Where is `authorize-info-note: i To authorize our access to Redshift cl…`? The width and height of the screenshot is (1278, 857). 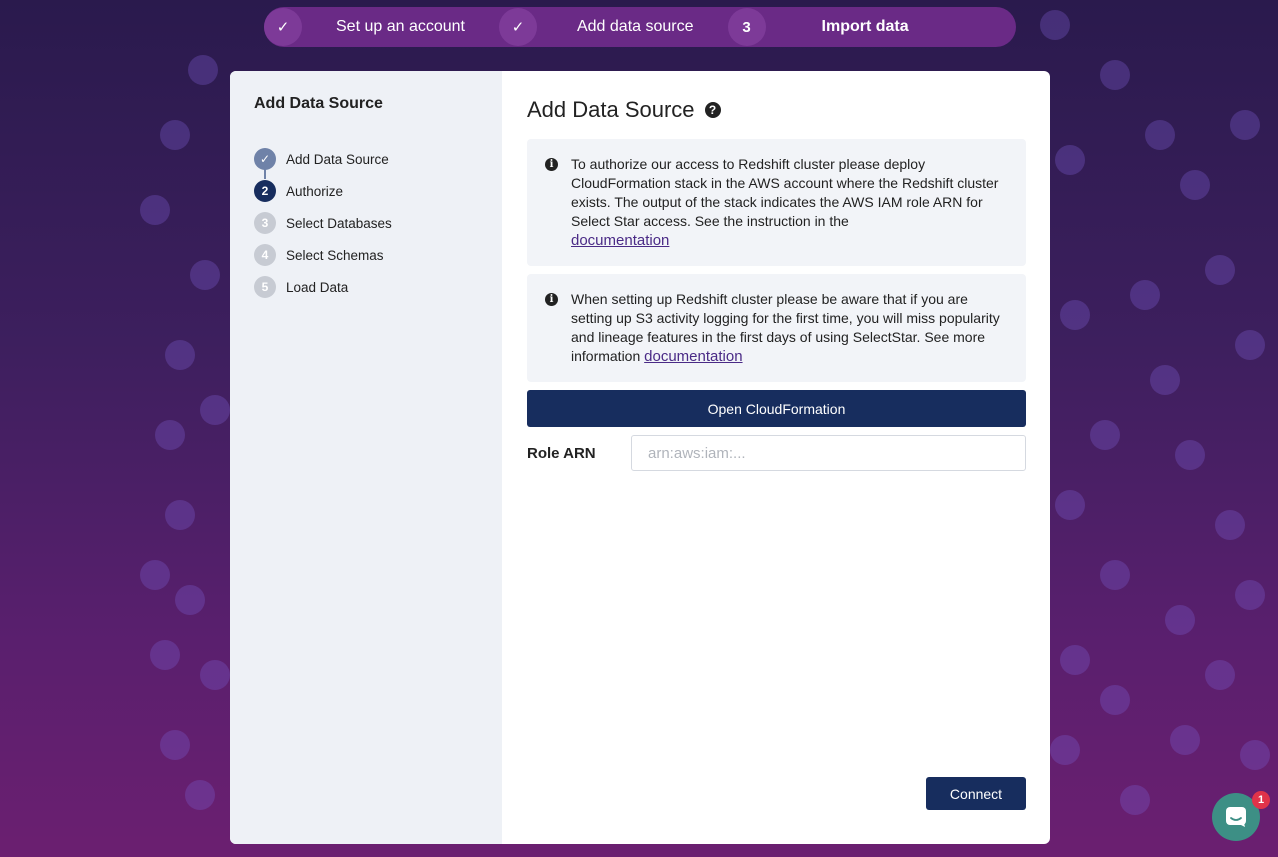
authorize-info-note: i To authorize our access to Redshift cl… is located at coordinates (776, 202).